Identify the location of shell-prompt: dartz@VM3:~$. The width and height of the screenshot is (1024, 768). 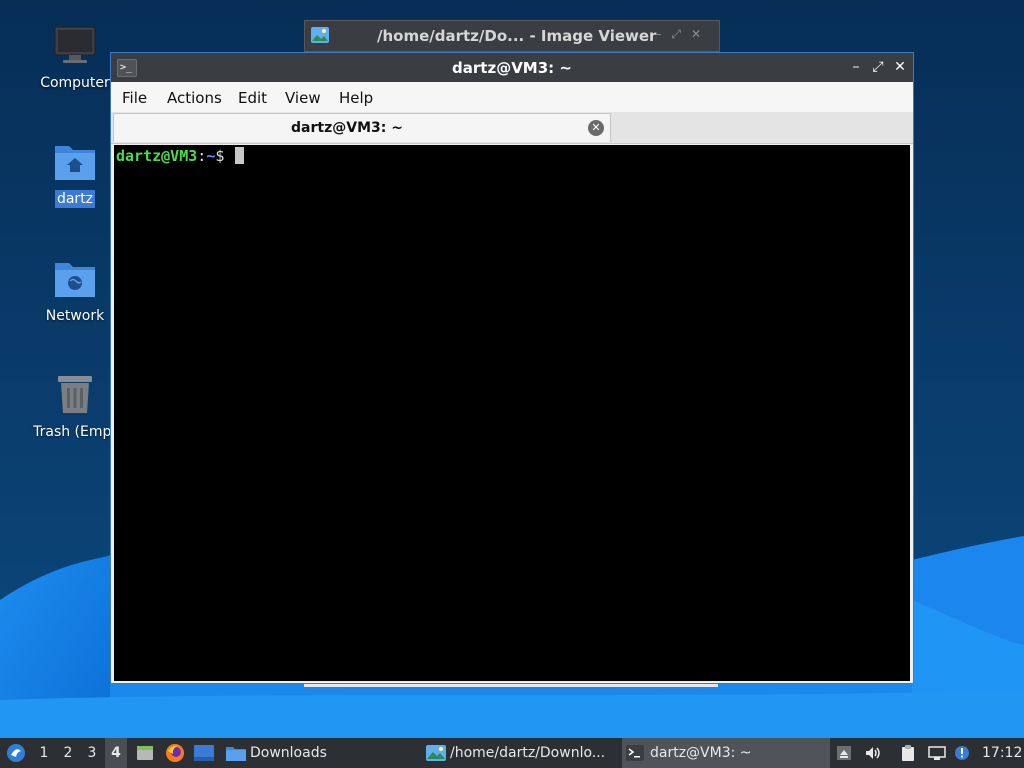
(180, 156).